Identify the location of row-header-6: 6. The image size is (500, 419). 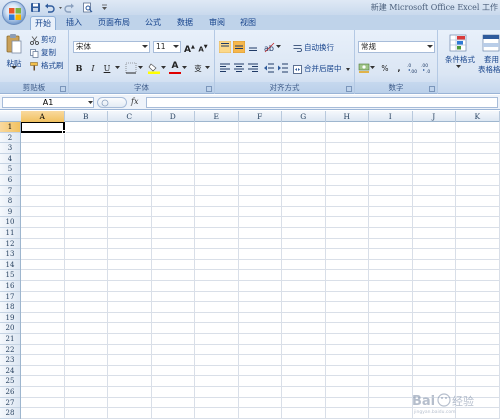
(10, 180).